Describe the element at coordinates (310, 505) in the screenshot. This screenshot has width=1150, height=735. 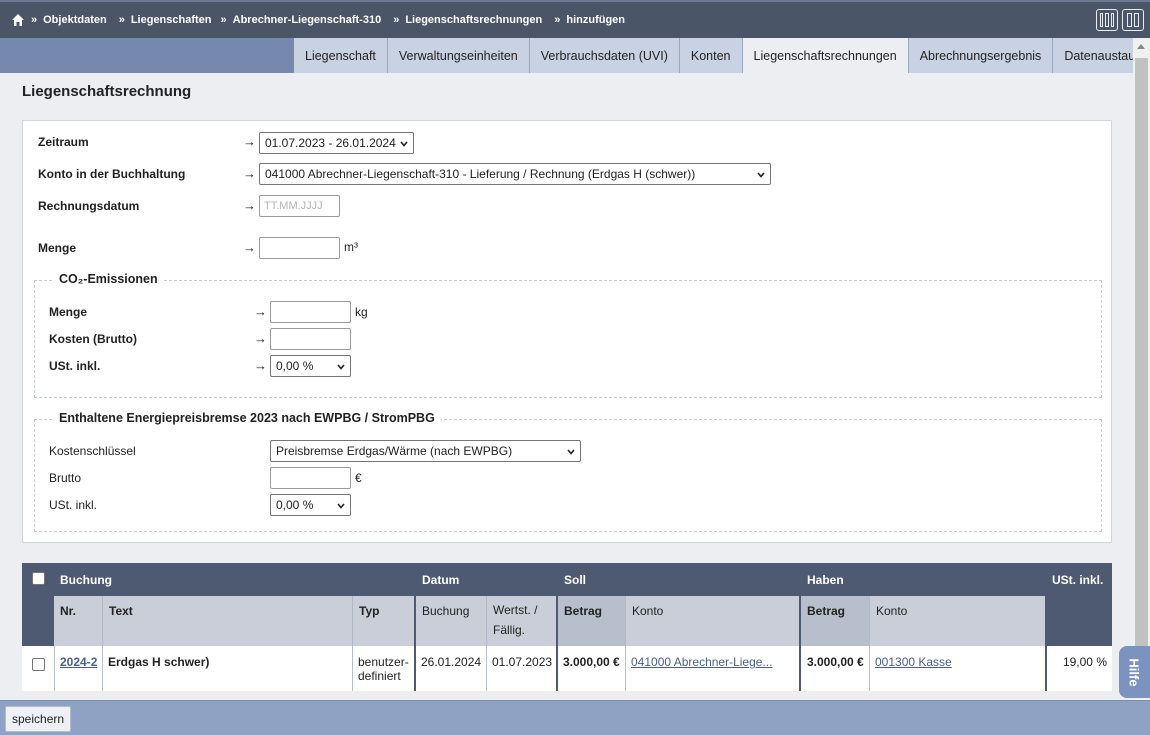
I see `preisbremse-ust-select: 0,00 %` at that location.